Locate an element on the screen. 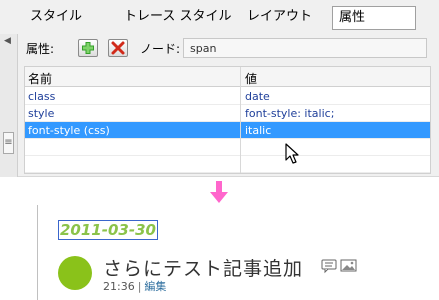 The height and width of the screenshot is (300, 439). column-header-name: 名前 is located at coordinates (40, 78).